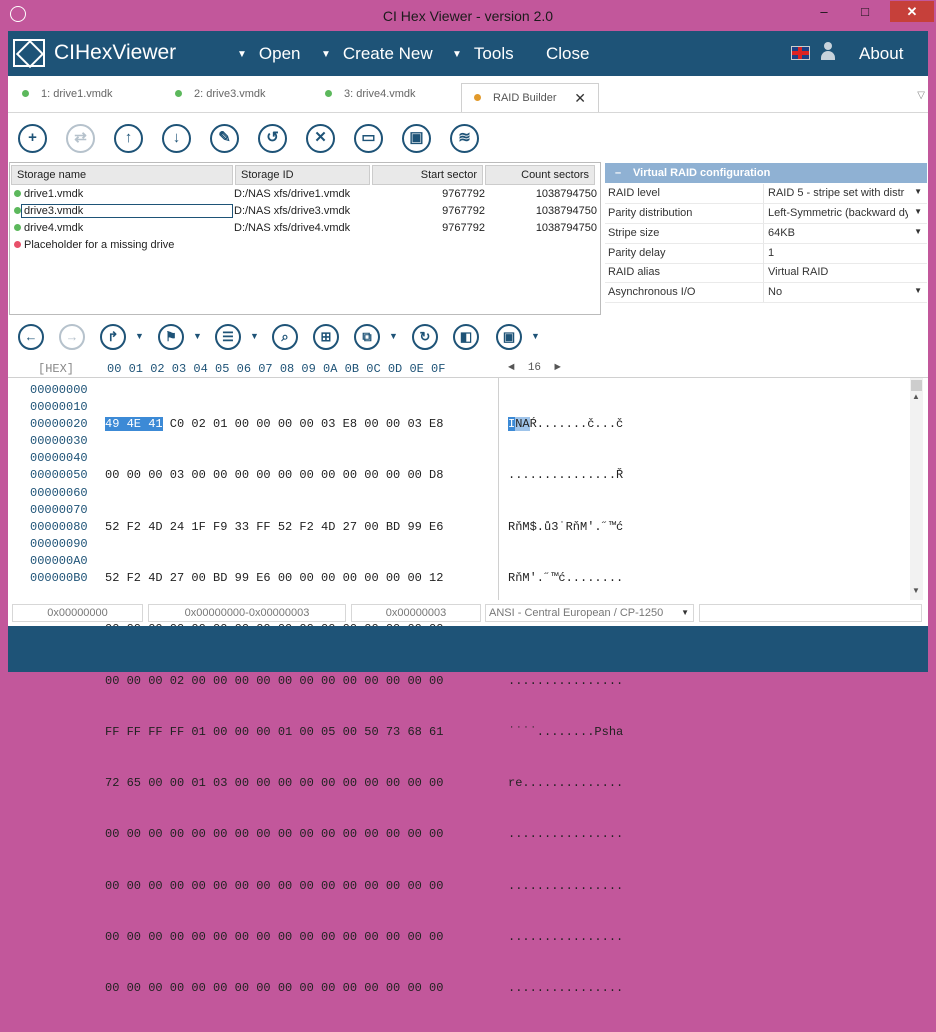 This screenshot has width=936, height=1032. What do you see at coordinates (567, 54) in the screenshot?
I see `menu-close: Close` at bounding box center [567, 54].